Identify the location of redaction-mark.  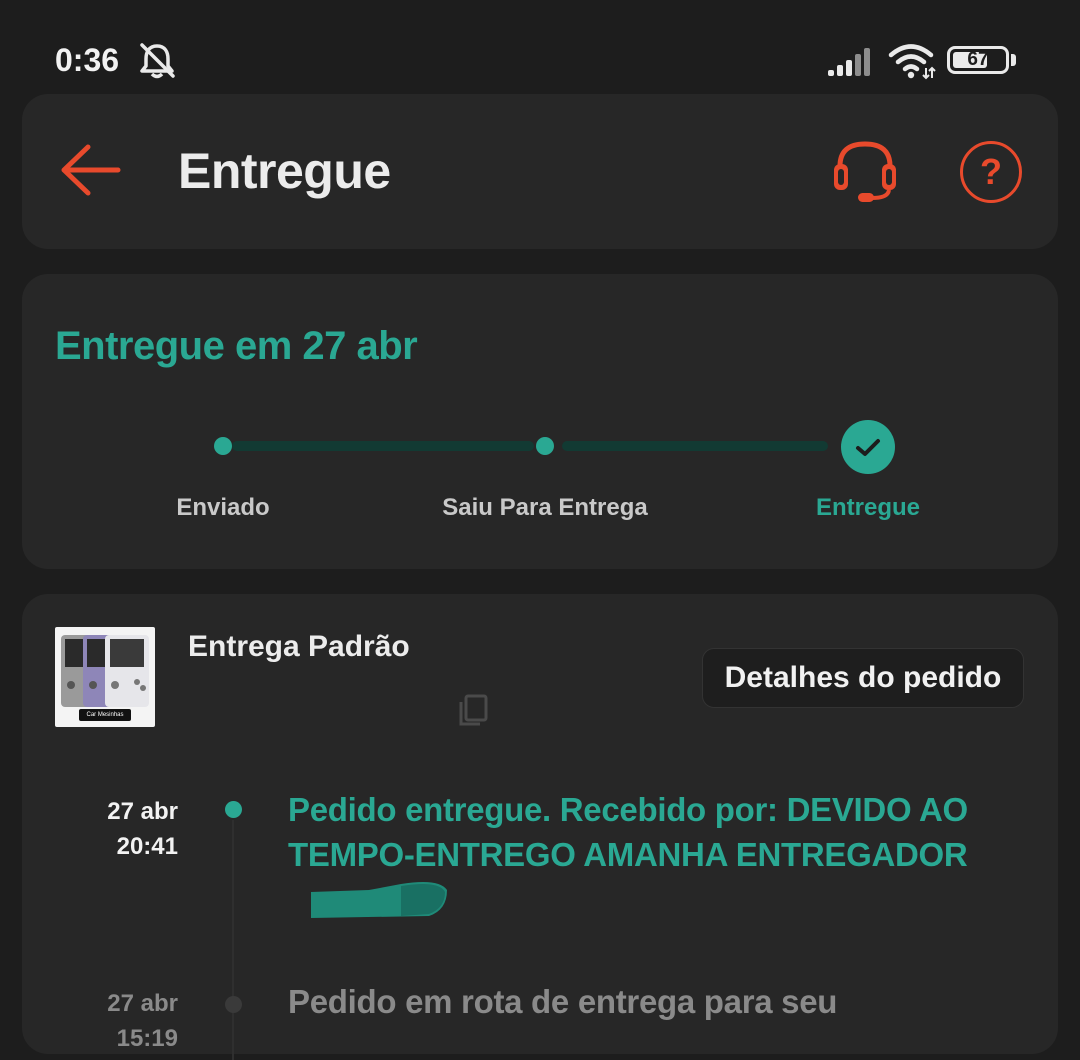
(379, 900).